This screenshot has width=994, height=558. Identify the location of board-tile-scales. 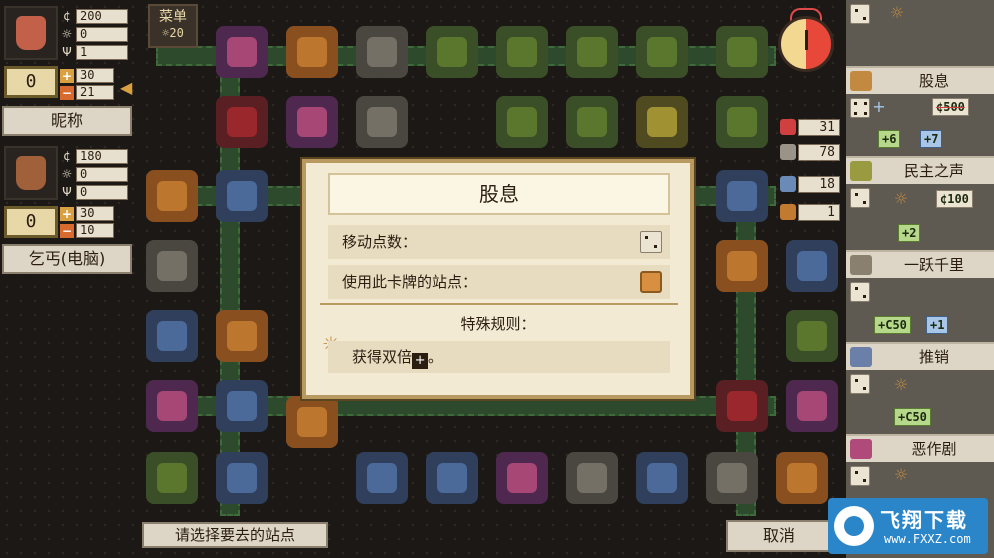
(812, 336).